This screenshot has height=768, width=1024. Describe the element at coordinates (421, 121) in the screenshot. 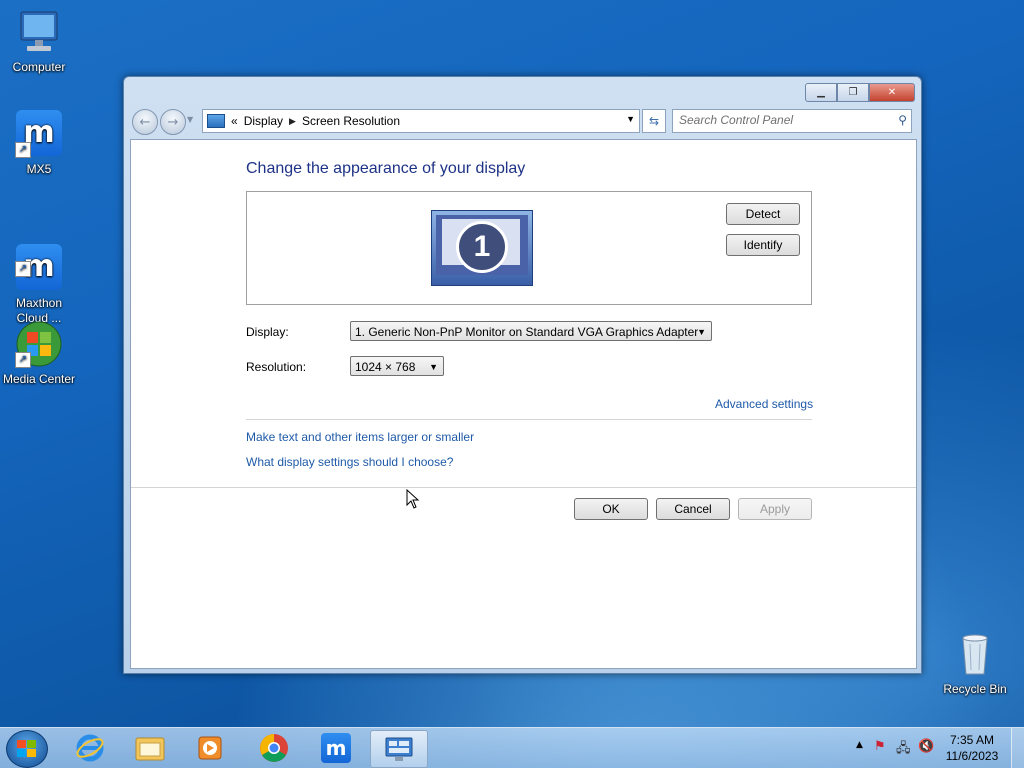

I see `address-bar: « Display ▶ Screen Resolution ▼` at that location.